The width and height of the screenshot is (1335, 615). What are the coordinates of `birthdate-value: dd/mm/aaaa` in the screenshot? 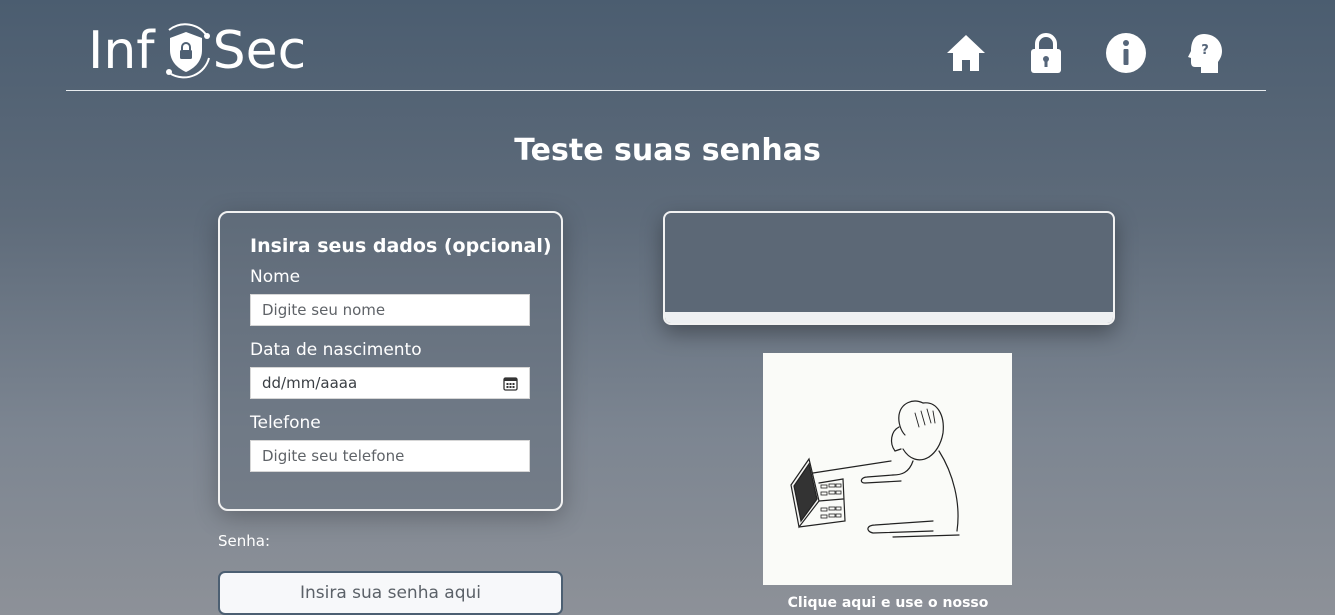 It's located at (310, 383).